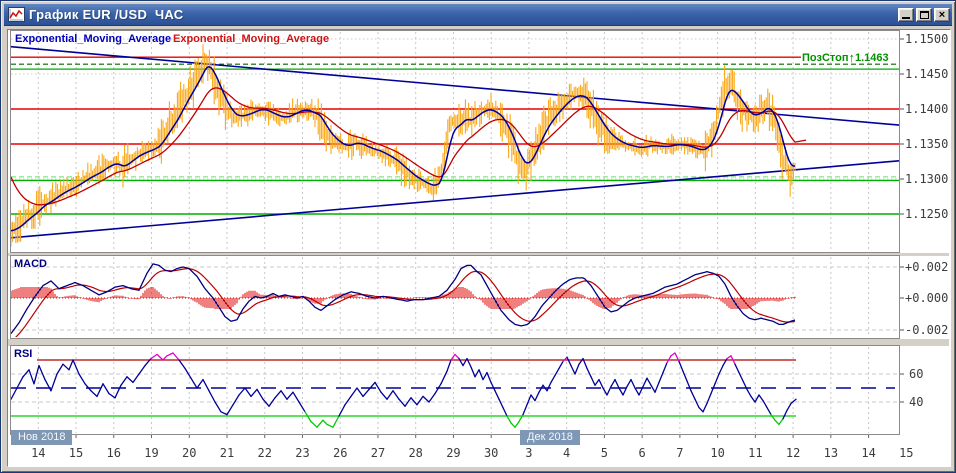 This screenshot has height=473, width=956. I want to click on legend-ema-blue: Exponential_Moving_Average, so click(93, 39).